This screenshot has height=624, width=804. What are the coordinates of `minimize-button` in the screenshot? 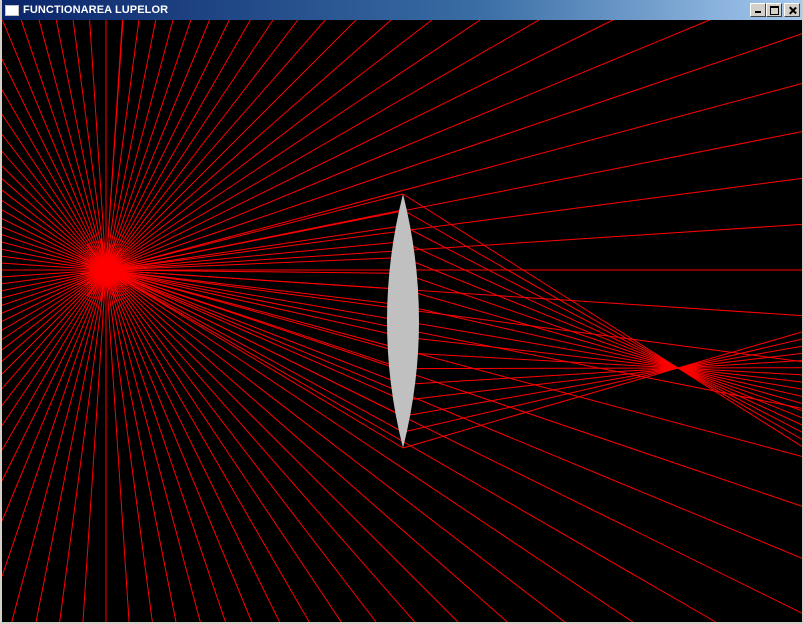 It's located at (758, 10).